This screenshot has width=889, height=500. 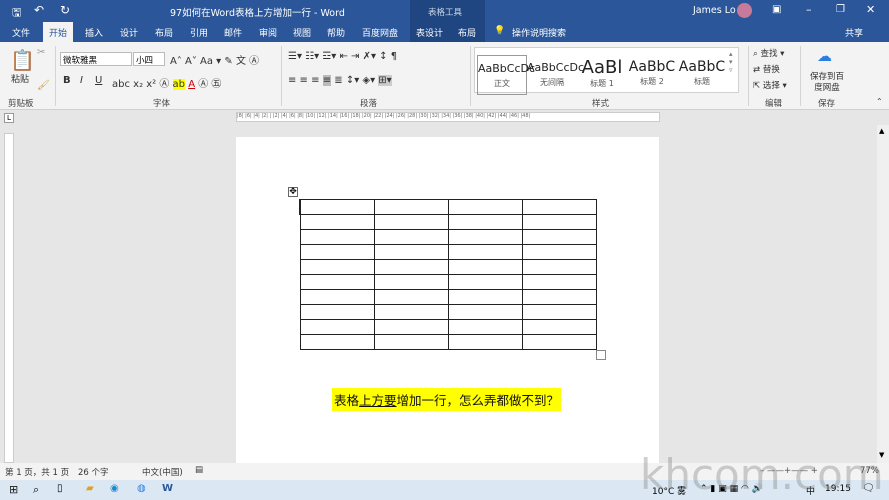 I want to click on page-count: 第 1 页，共 1 页, so click(x=37, y=472).